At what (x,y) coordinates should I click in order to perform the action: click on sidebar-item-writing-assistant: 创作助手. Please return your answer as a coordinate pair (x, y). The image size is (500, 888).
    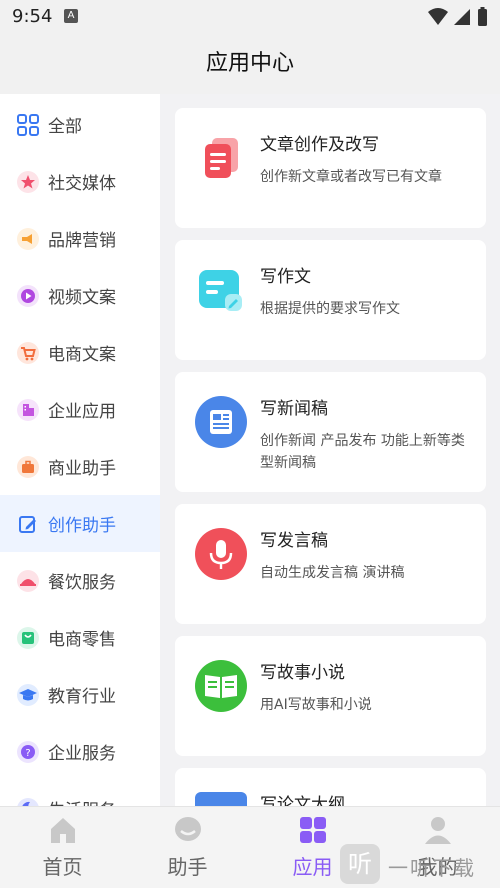
    Looking at the image, I should click on (80, 523).